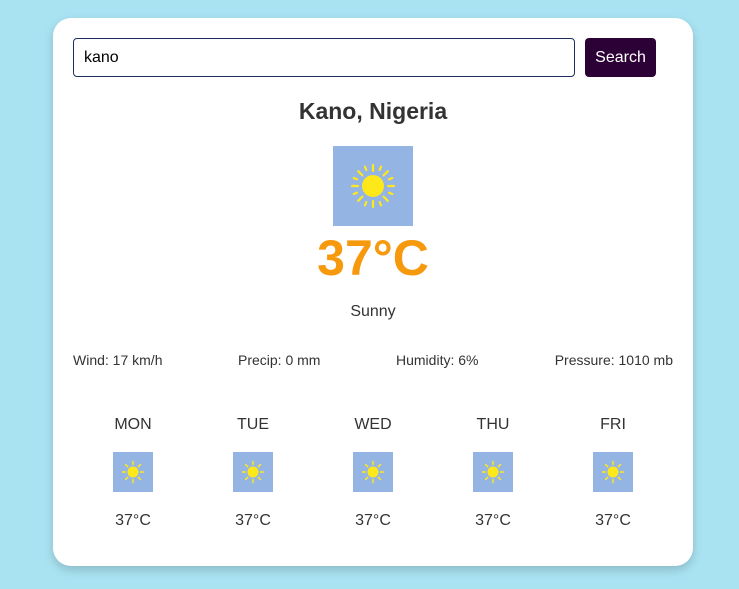  I want to click on forecast-day: TUE 37°C, so click(253, 473).